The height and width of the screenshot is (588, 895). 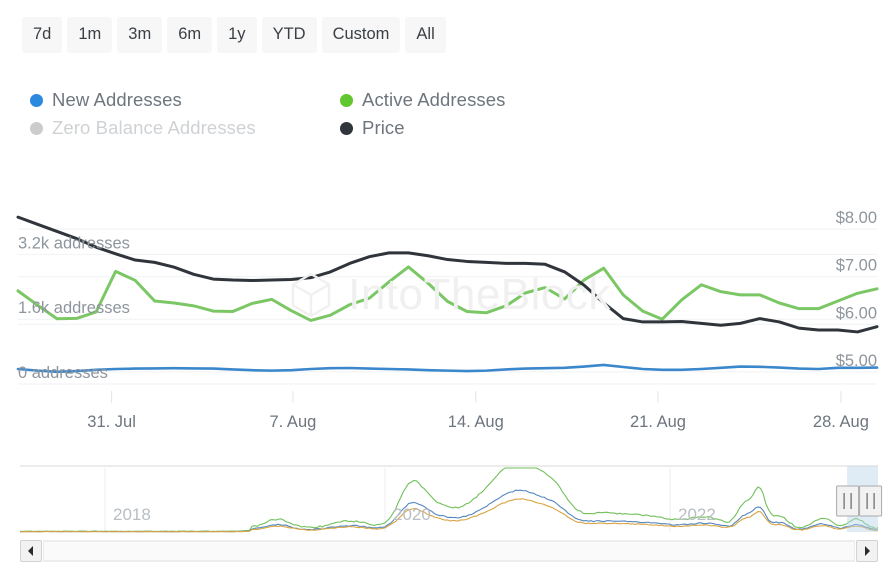 What do you see at coordinates (841, 422) in the screenshot?
I see `x-axis-tick: 28. Aug` at bounding box center [841, 422].